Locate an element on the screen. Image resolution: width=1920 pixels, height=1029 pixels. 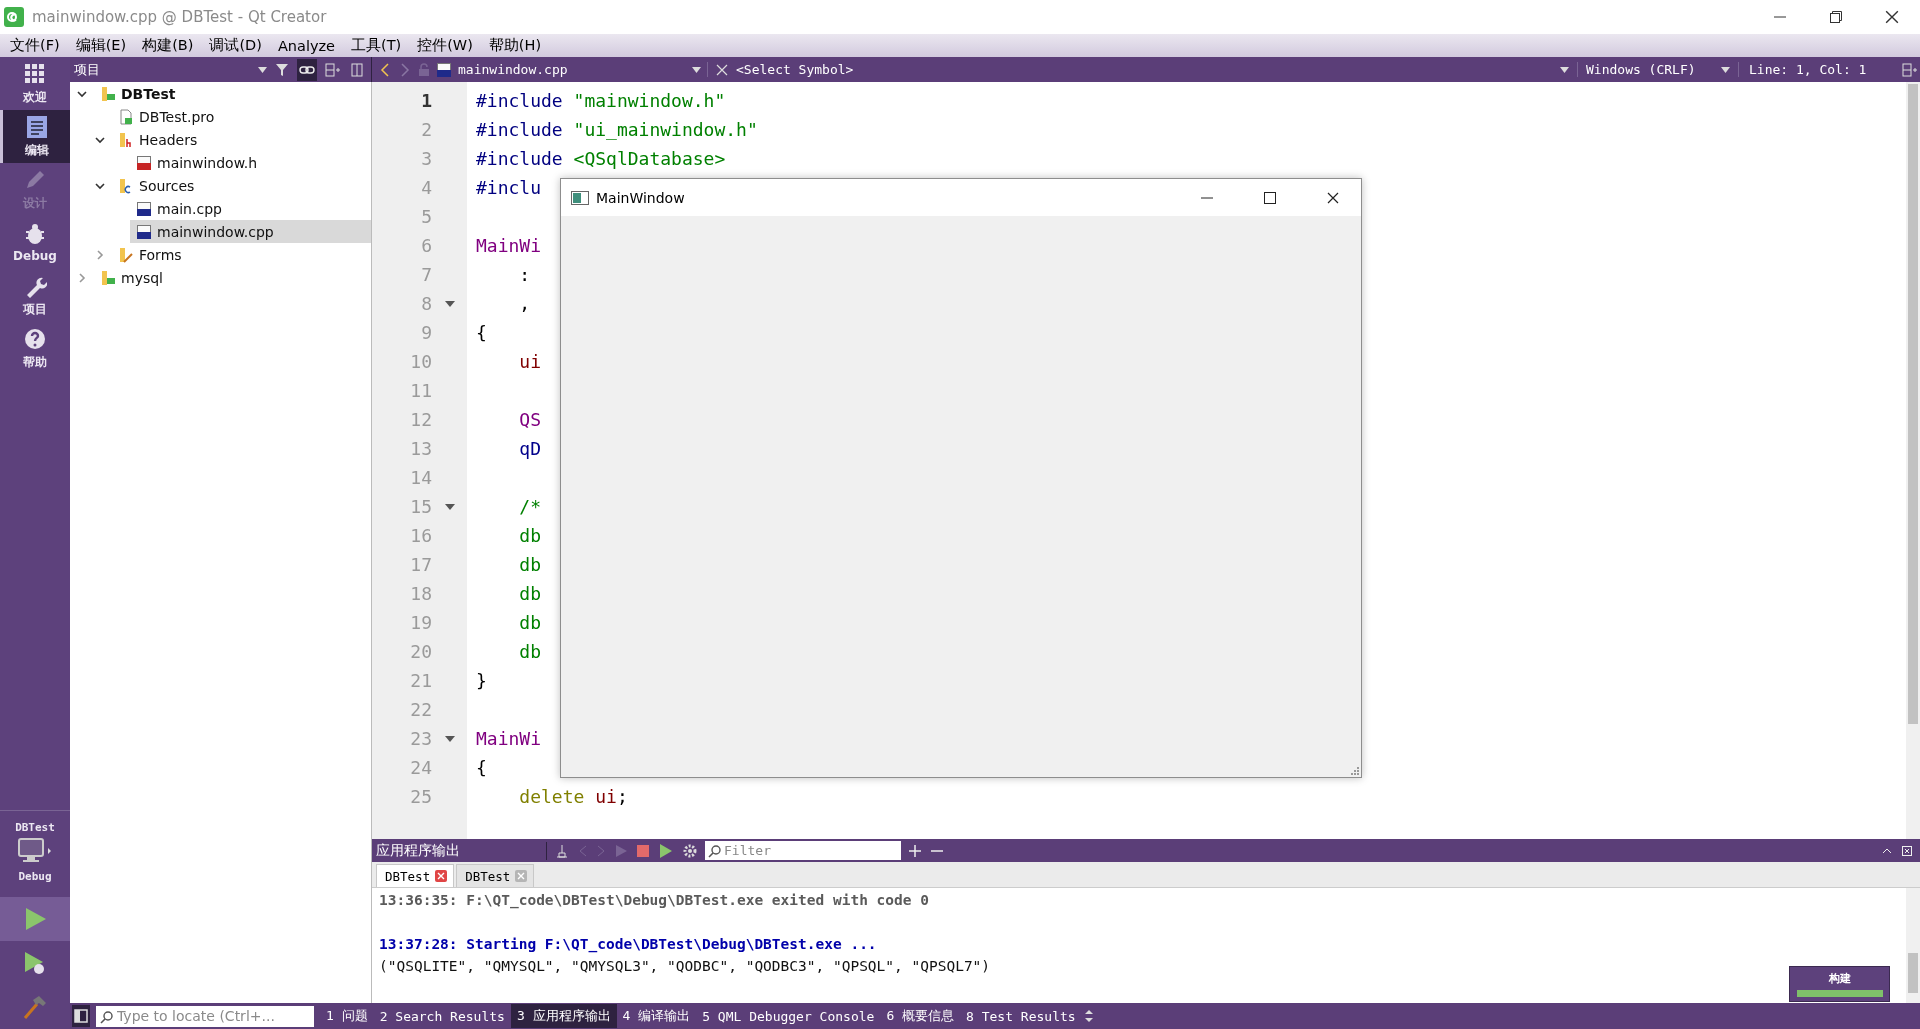
menu-item: 控件(W) is located at coordinates (445, 45).